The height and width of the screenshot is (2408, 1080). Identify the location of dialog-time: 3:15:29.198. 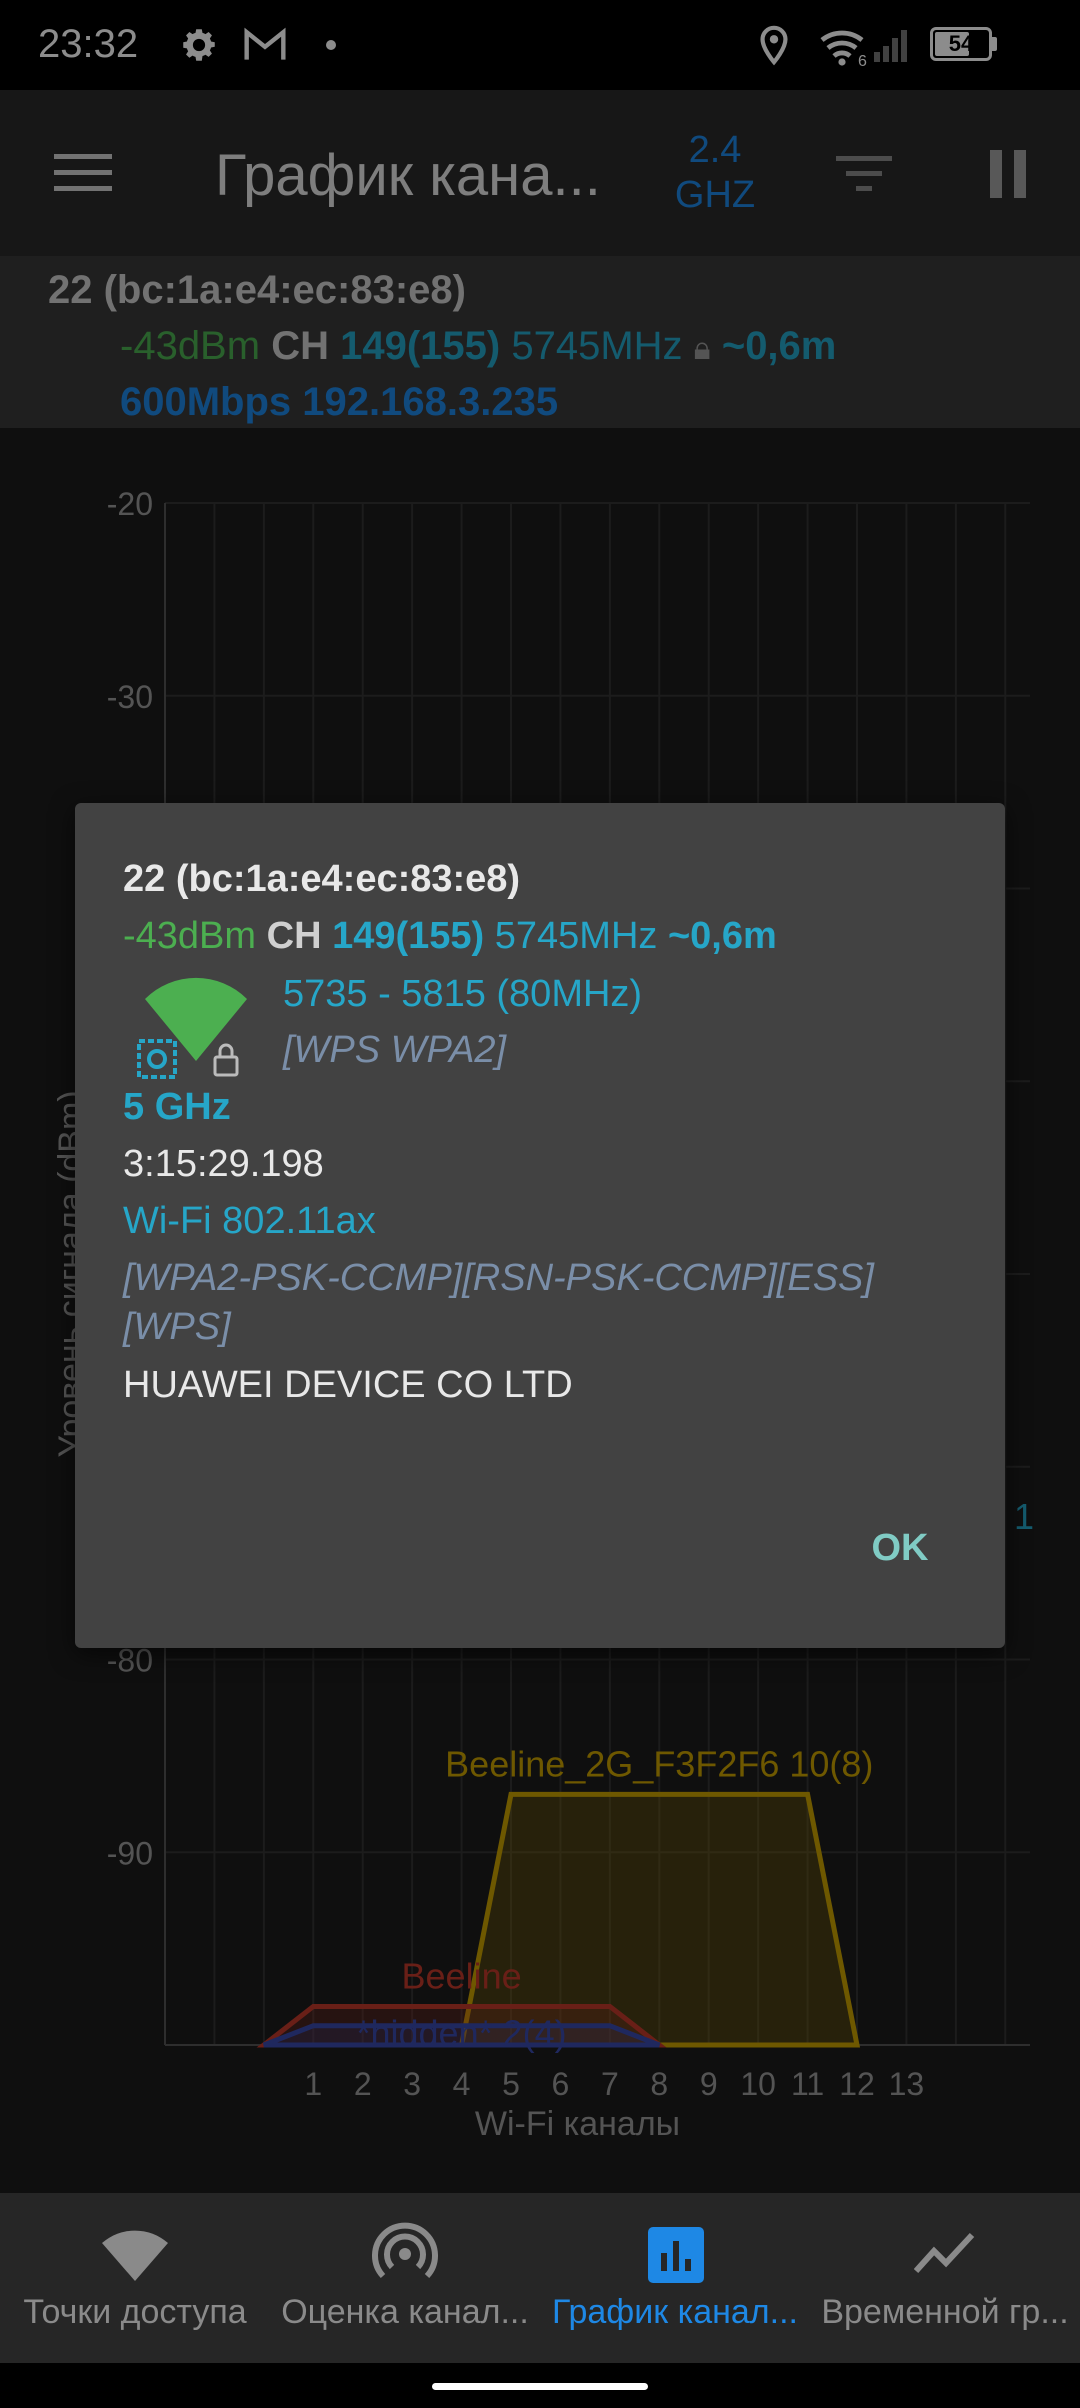
(223, 1164).